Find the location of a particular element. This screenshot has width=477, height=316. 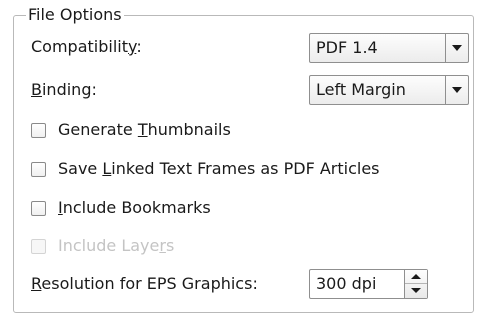

resolution-spinbox: 300 dpi is located at coordinates (368, 284).